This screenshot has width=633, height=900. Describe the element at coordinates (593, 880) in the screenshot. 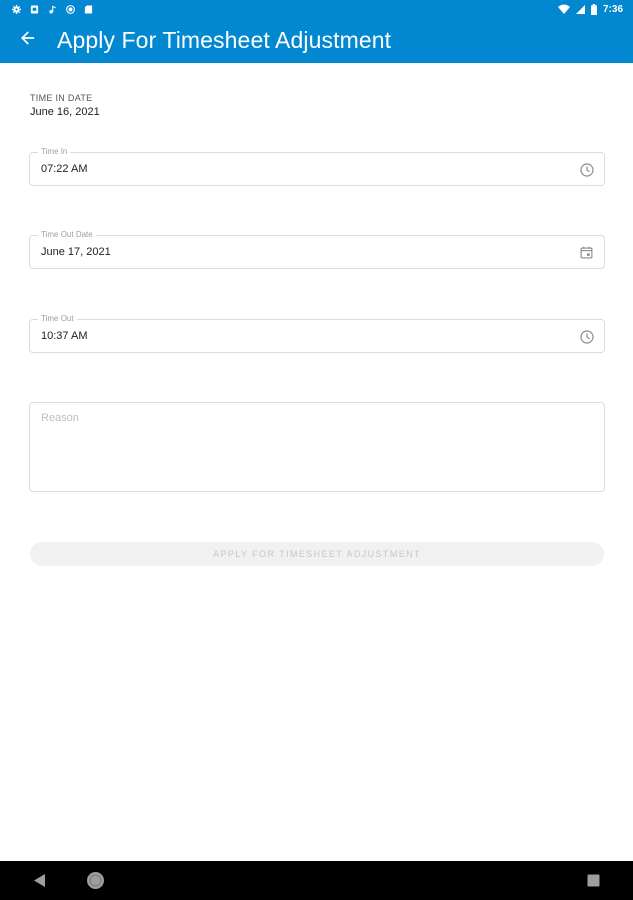

I see `nav-recents-icon` at that location.